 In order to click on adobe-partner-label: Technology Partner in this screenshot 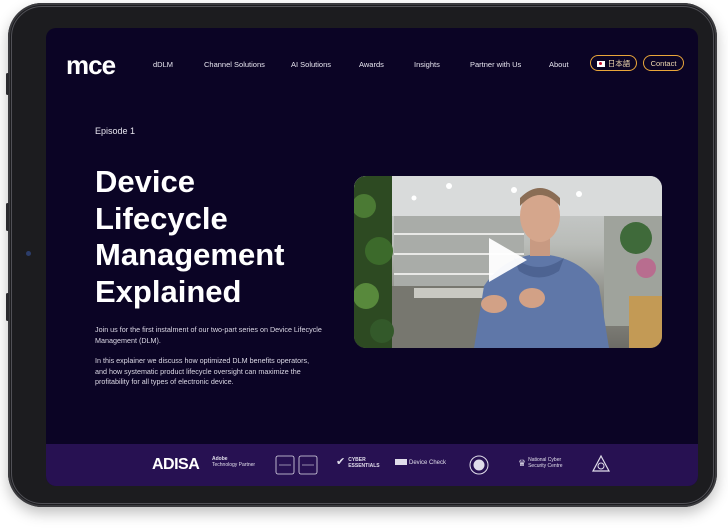, I will do `click(234, 465)`.